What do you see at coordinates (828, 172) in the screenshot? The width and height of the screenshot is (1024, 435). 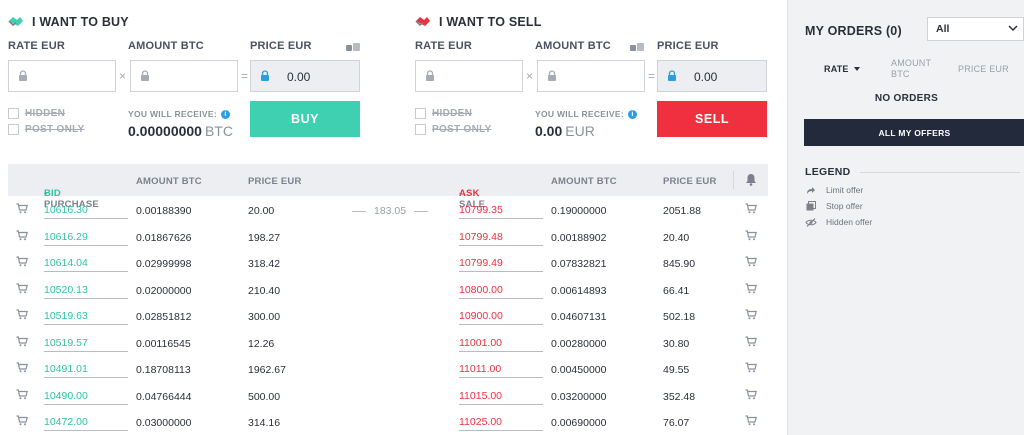 I see `legend-title: LEGEND` at bounding box center [828, 172].